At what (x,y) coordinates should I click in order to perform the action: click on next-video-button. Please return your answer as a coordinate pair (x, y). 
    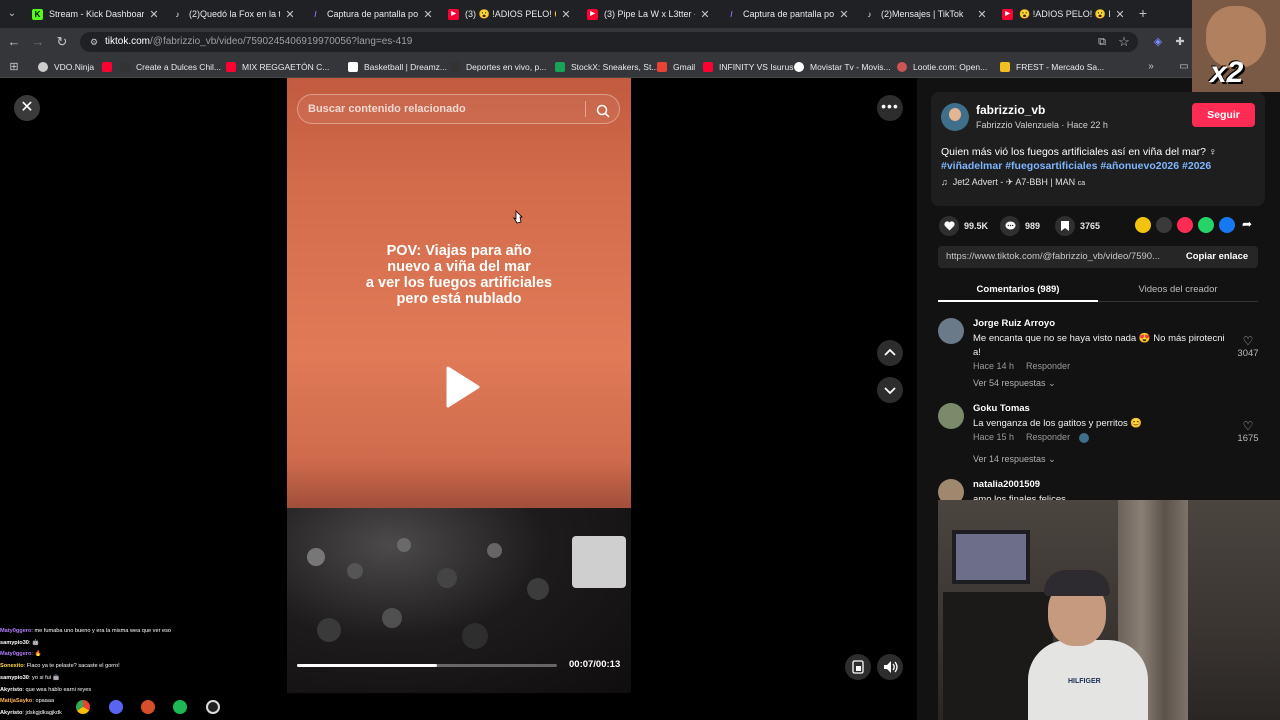
    Looking at the image, I should click on (890, 390).